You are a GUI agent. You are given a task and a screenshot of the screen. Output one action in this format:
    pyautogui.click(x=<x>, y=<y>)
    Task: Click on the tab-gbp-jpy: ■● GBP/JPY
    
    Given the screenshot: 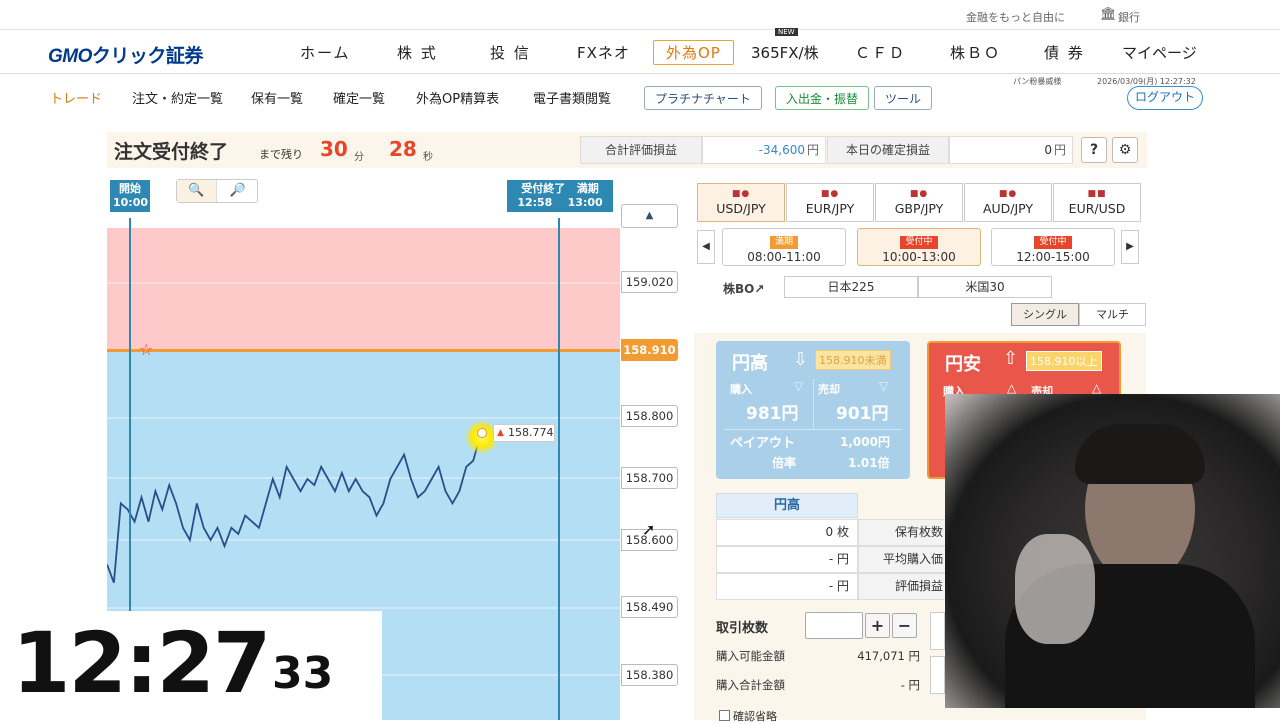 What is the action you would take?
    pyautogui.click(x=919, y=202)
    